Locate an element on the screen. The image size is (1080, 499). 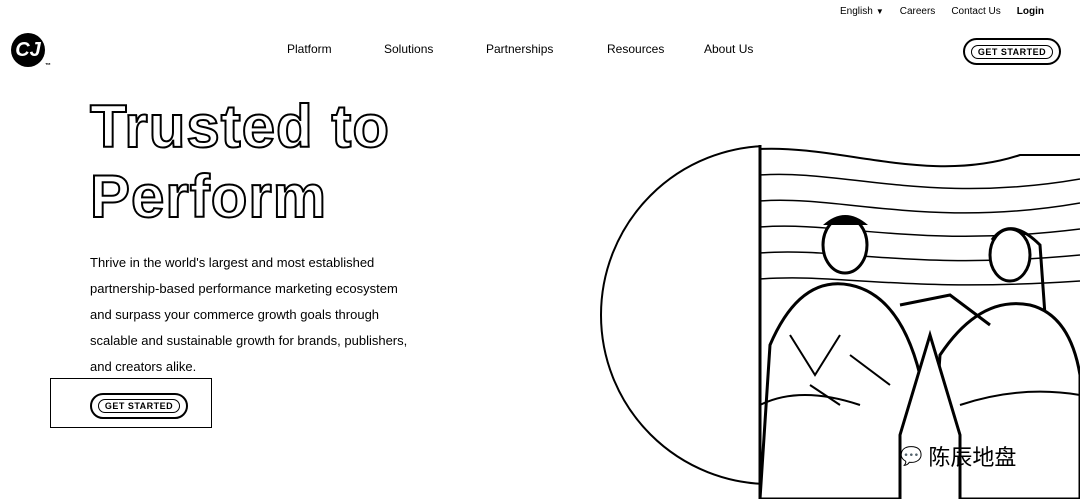
logo-trademark: ™ is located at coordinates (48, 66).